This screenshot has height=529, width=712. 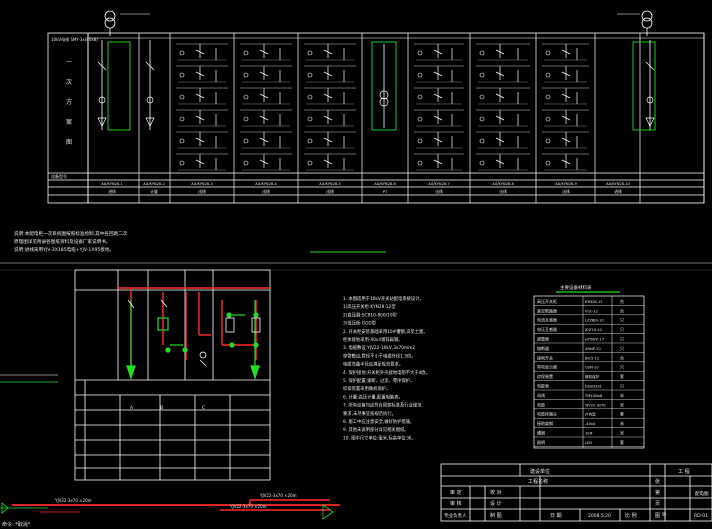 What do you see at coordinates (378, 421) in the screenshot?
I see `note-line: 8. 施工中应注意安全,做好防护措施。` at bounding box center [378, 421].